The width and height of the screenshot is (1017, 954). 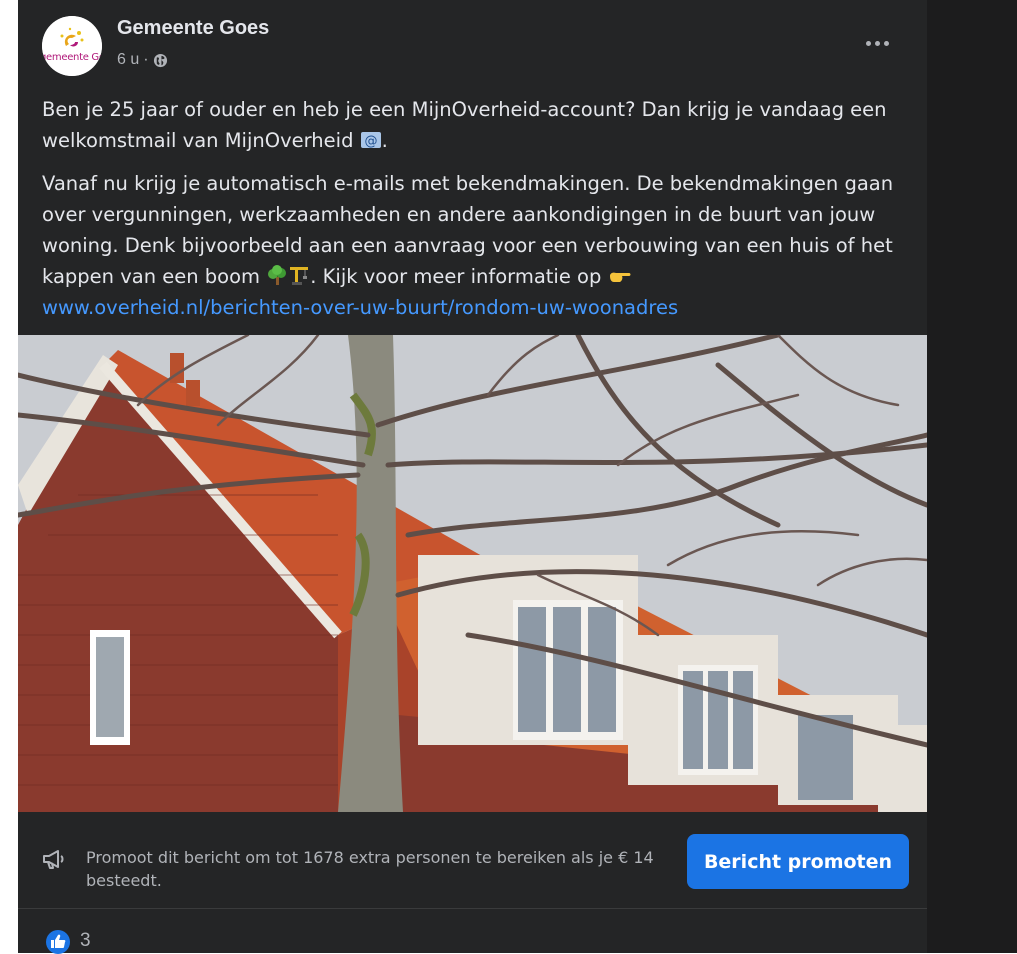 I want to click on reactions-divider, so click(x=472, y=908).